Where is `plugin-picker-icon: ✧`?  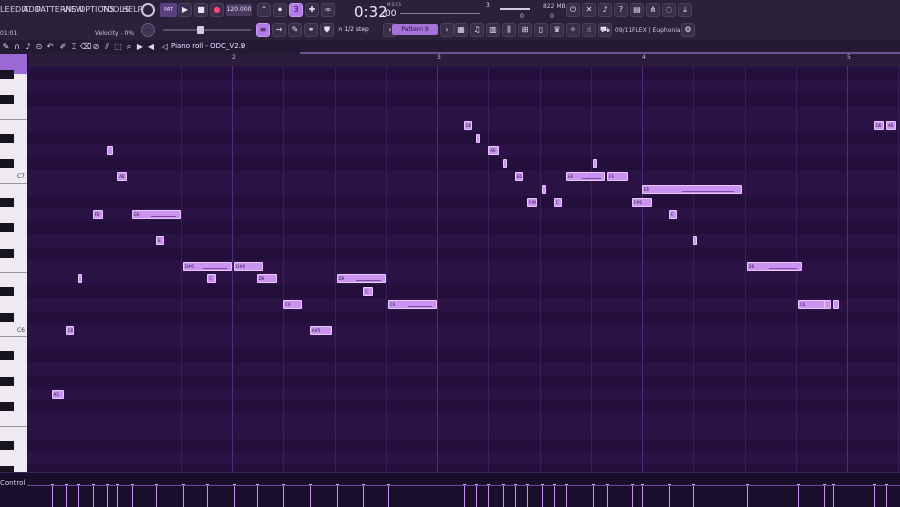
plugin-picker-icon: ✧ is located at coordinates (573, 30).